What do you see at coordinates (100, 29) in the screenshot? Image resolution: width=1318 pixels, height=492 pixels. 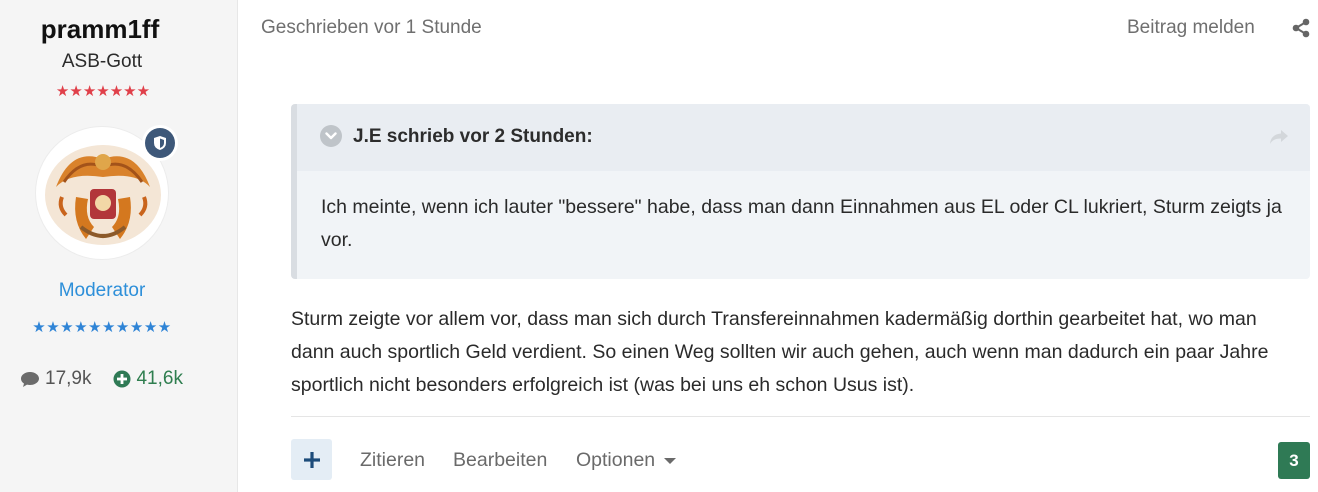 I see `author-name: pramm1ff` at bounding box center [100, 29].